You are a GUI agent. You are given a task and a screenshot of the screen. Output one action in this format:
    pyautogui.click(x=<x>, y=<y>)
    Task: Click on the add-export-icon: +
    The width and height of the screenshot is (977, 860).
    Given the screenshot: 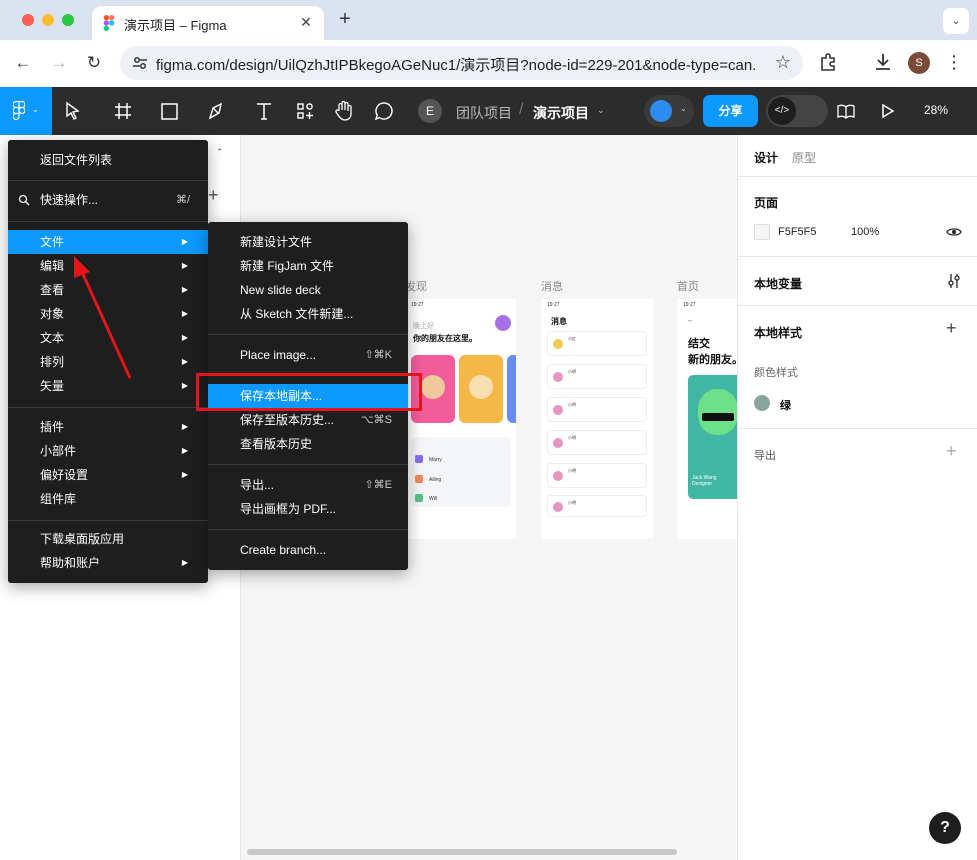 What is the action you would take?
    pyautogui.click(x=951, y=451)
    